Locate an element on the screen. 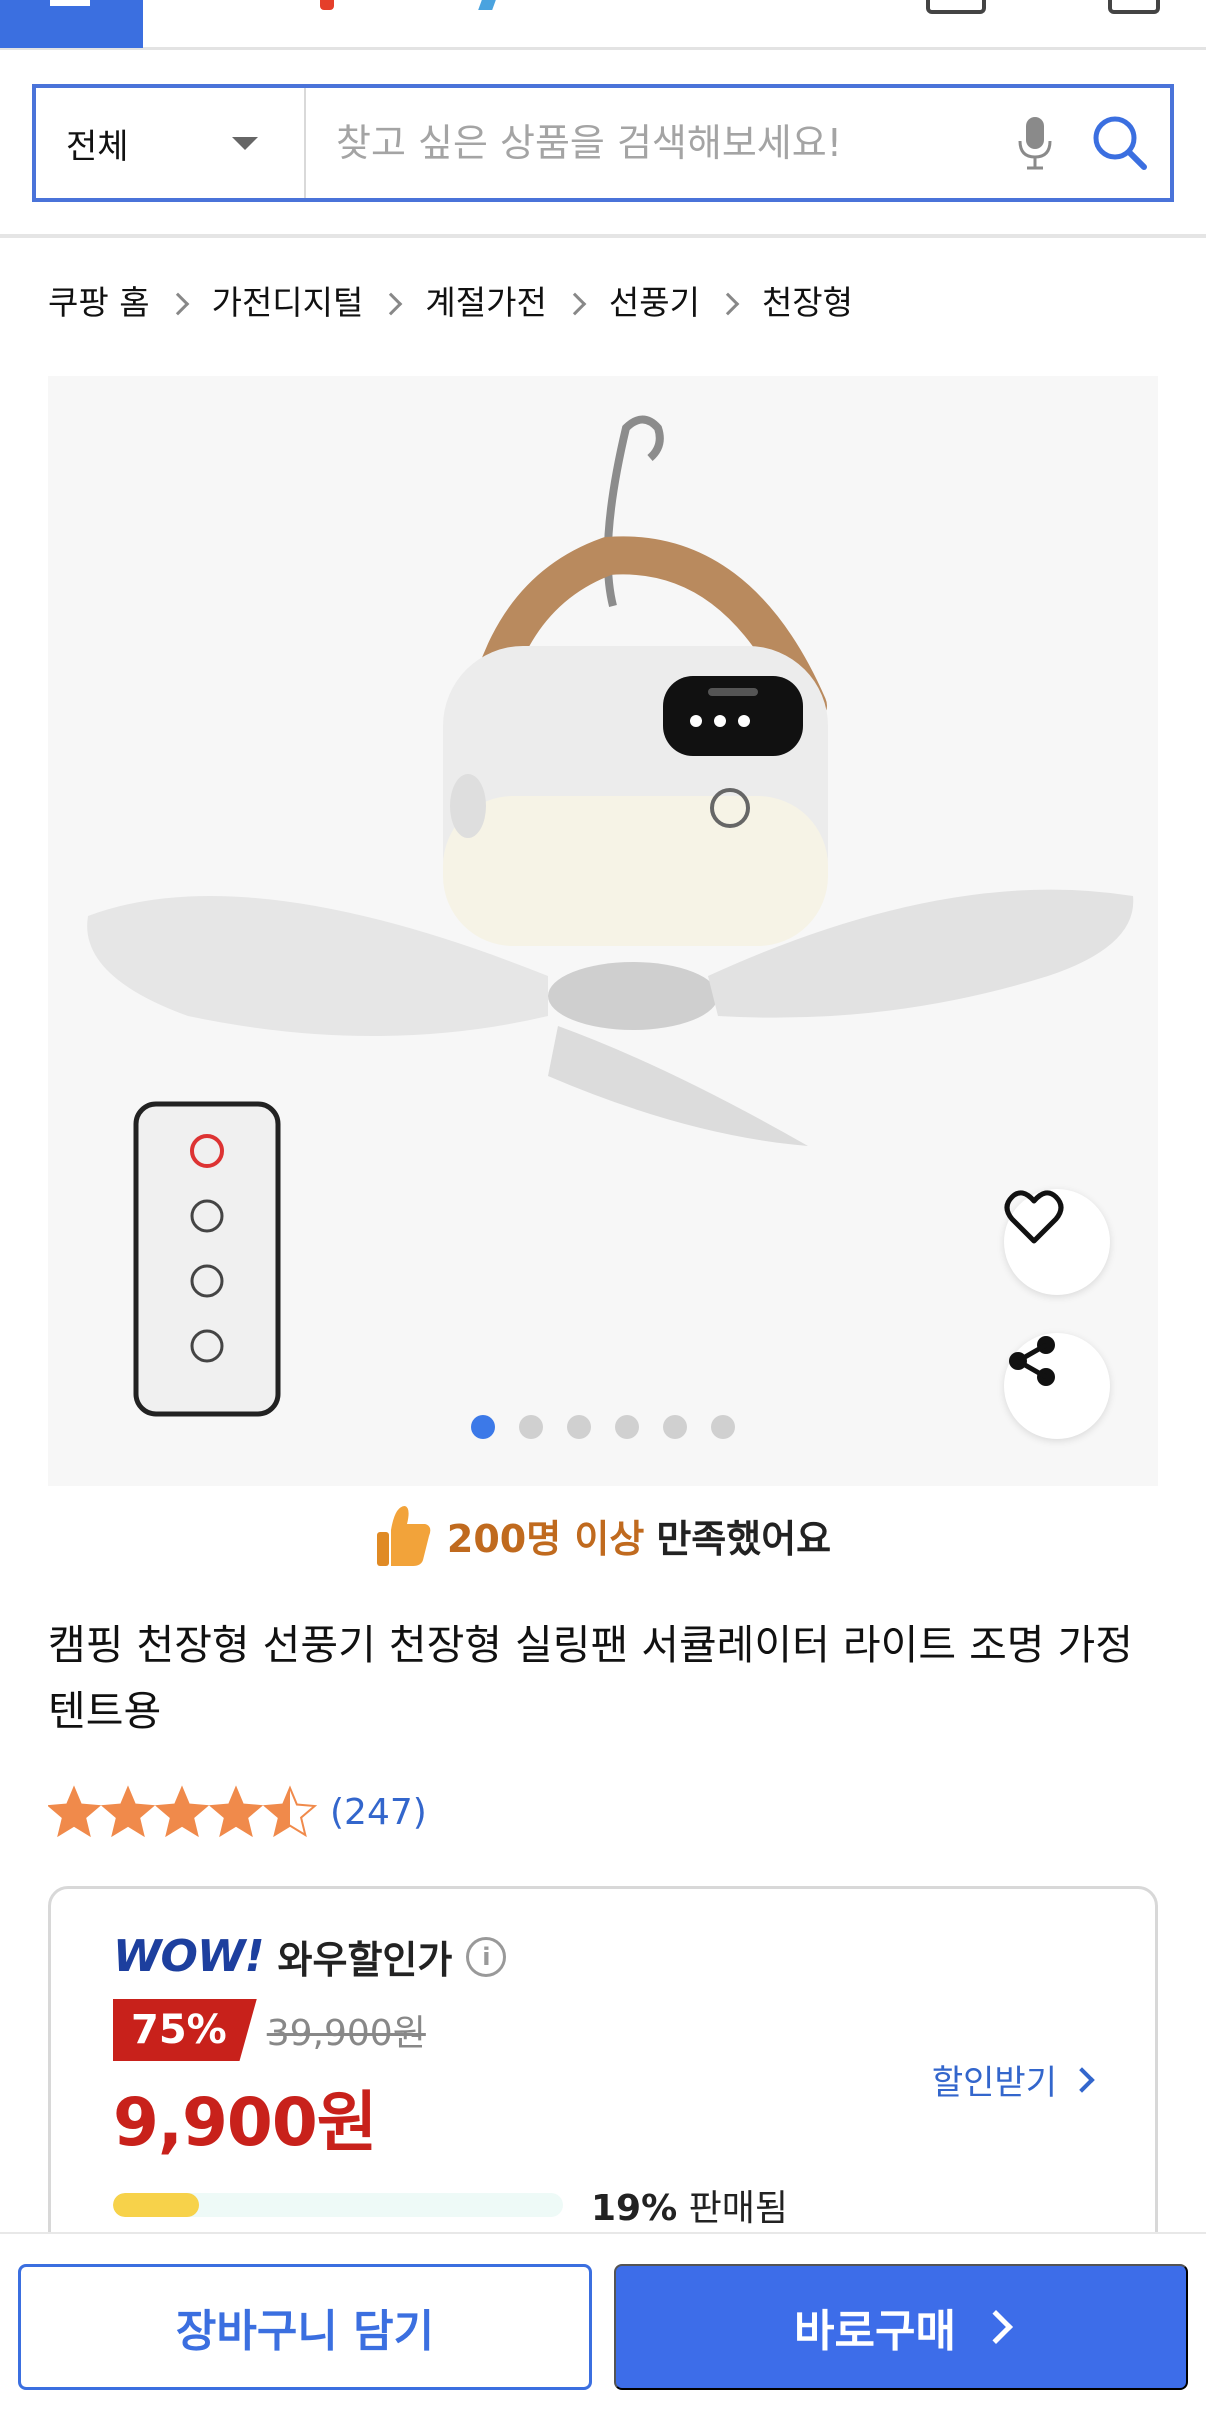  hamburger-icon is located at coordinates (70, 3).